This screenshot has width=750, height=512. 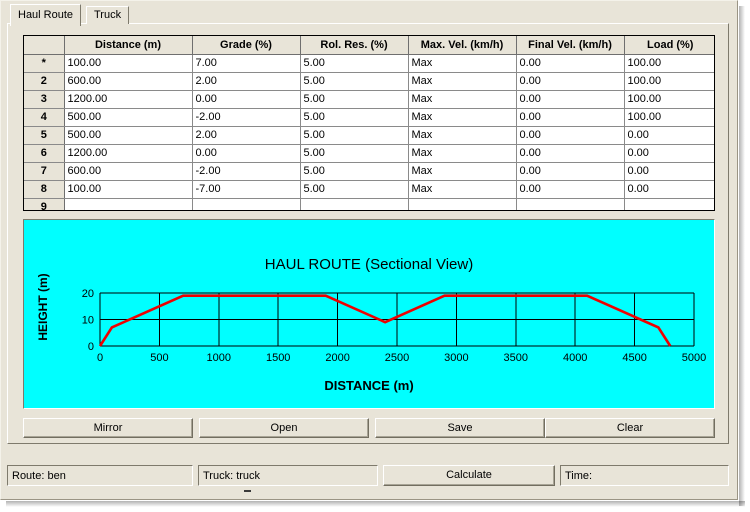 What do you see at coordinates (44, 45) in the screenshot?
I see `col-header-rownum` at bounding box center [44, 45].